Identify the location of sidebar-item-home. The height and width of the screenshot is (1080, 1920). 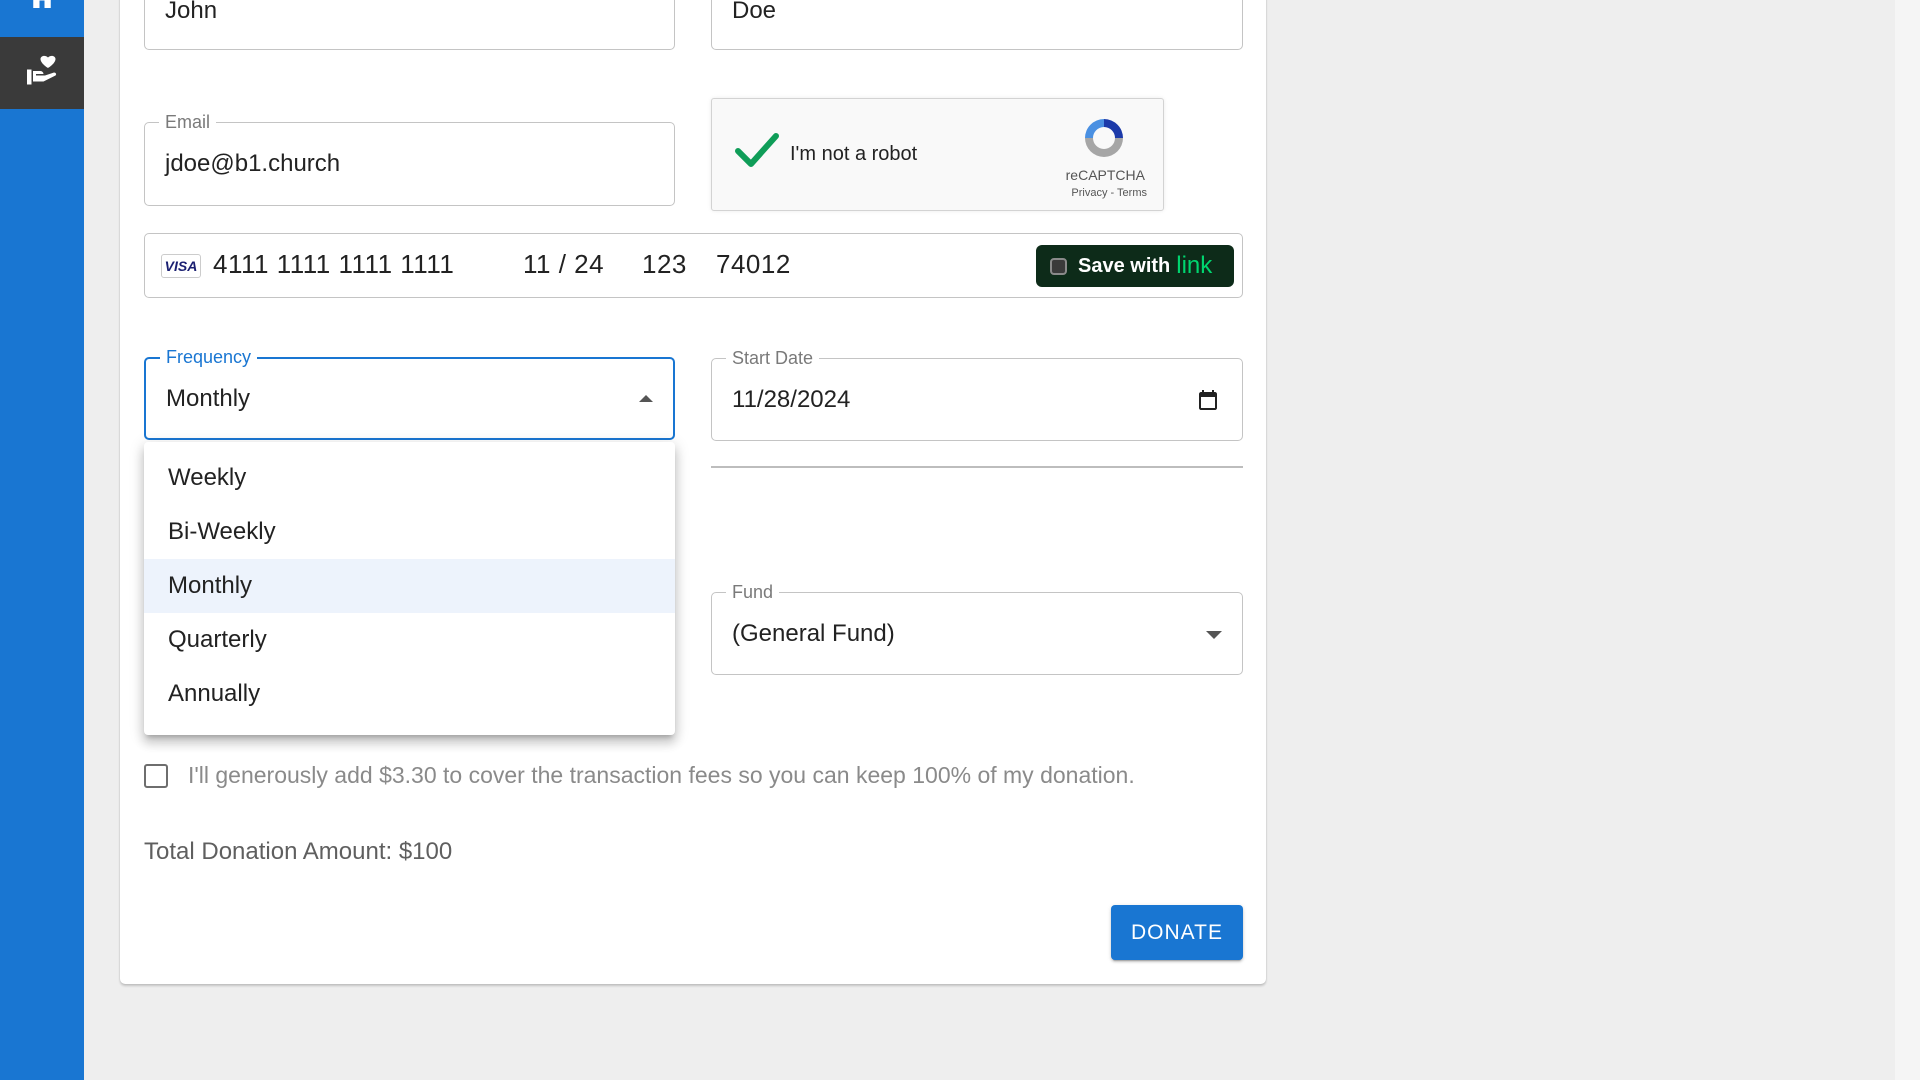
(42, 18).